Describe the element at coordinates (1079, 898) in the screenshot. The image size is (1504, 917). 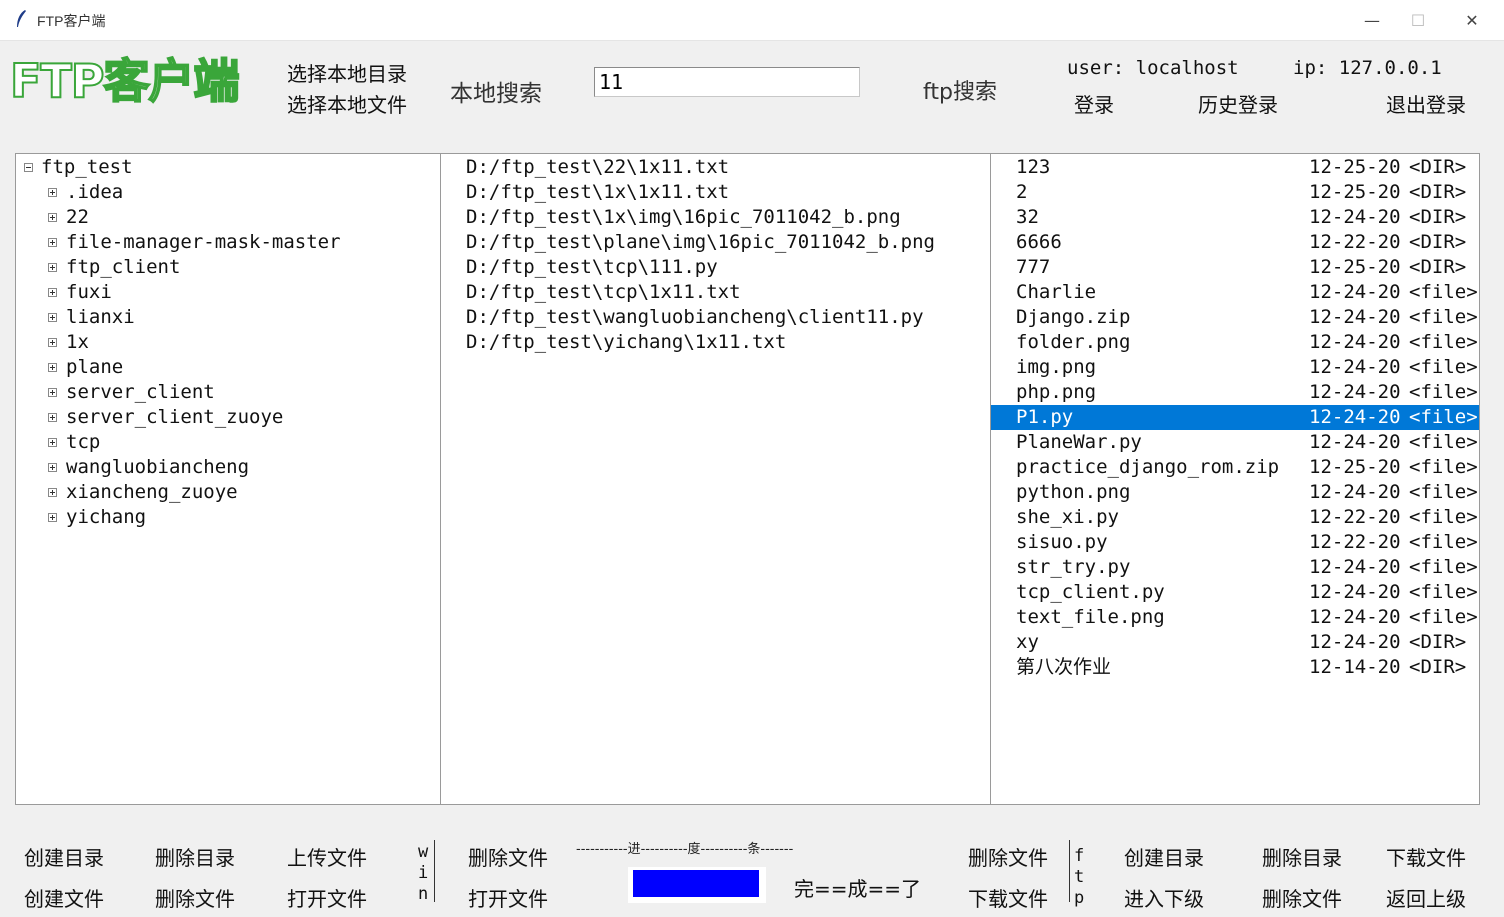
I see `ftp-label-p: p` at that location.